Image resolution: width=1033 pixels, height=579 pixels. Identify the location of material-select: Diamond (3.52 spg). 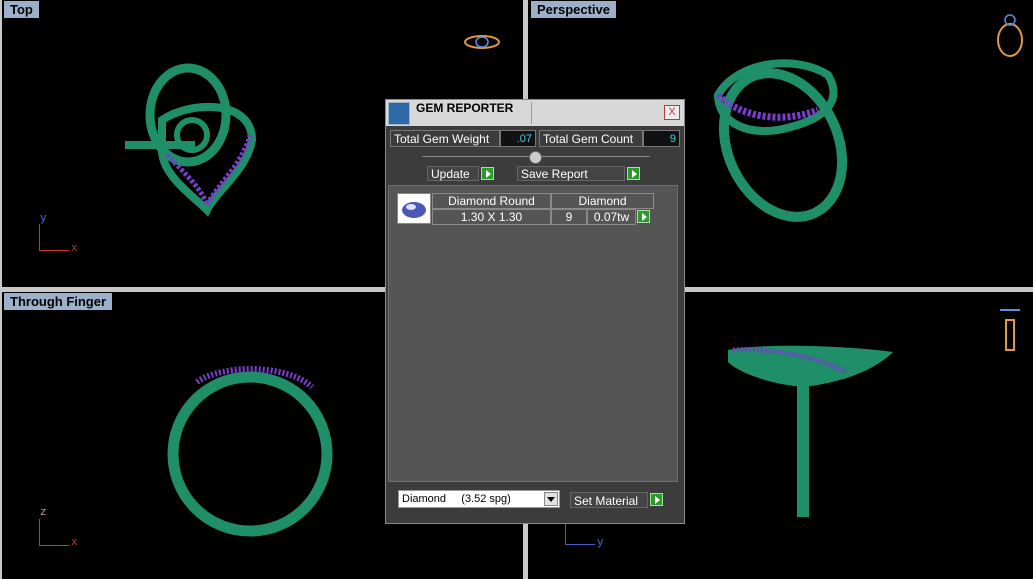
(479, 499).